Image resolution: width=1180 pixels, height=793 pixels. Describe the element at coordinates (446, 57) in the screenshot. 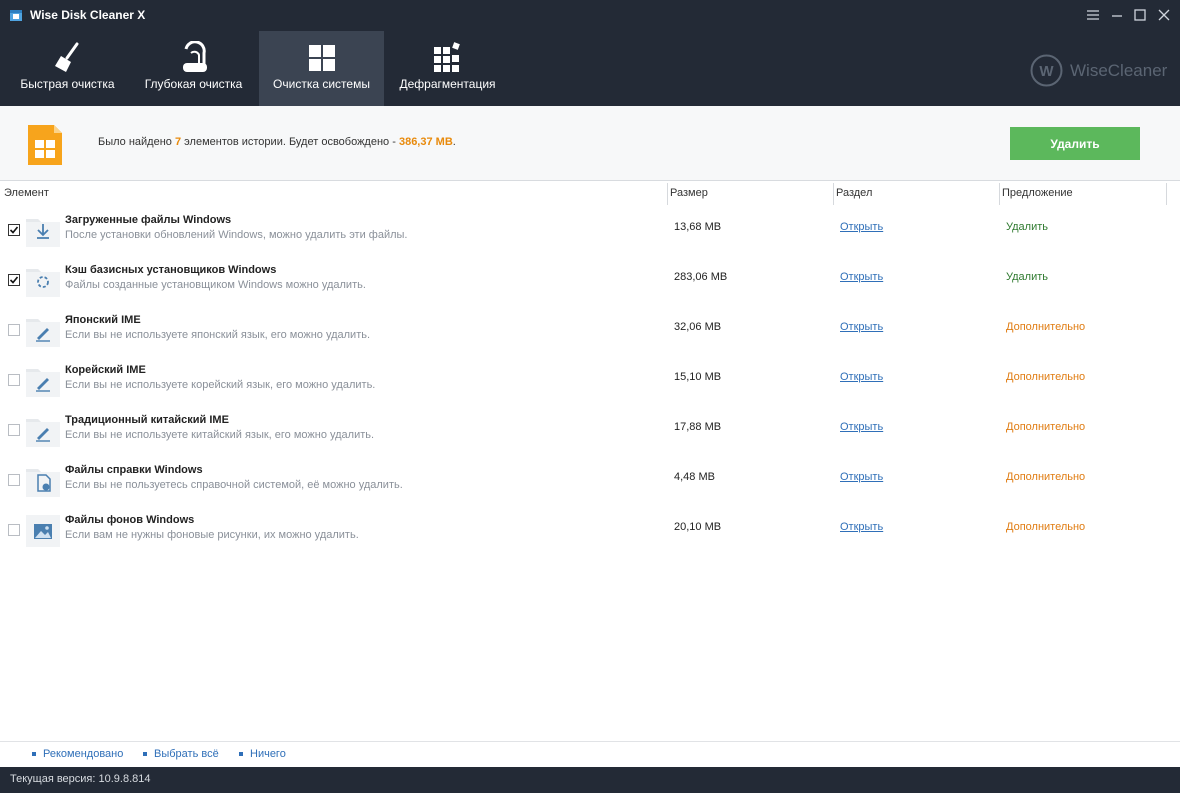

I see `defrag-icon` at that location.